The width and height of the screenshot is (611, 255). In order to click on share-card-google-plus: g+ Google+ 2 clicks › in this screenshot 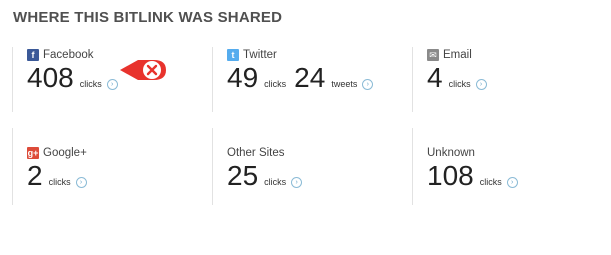, I will do `click(112, 166)`.